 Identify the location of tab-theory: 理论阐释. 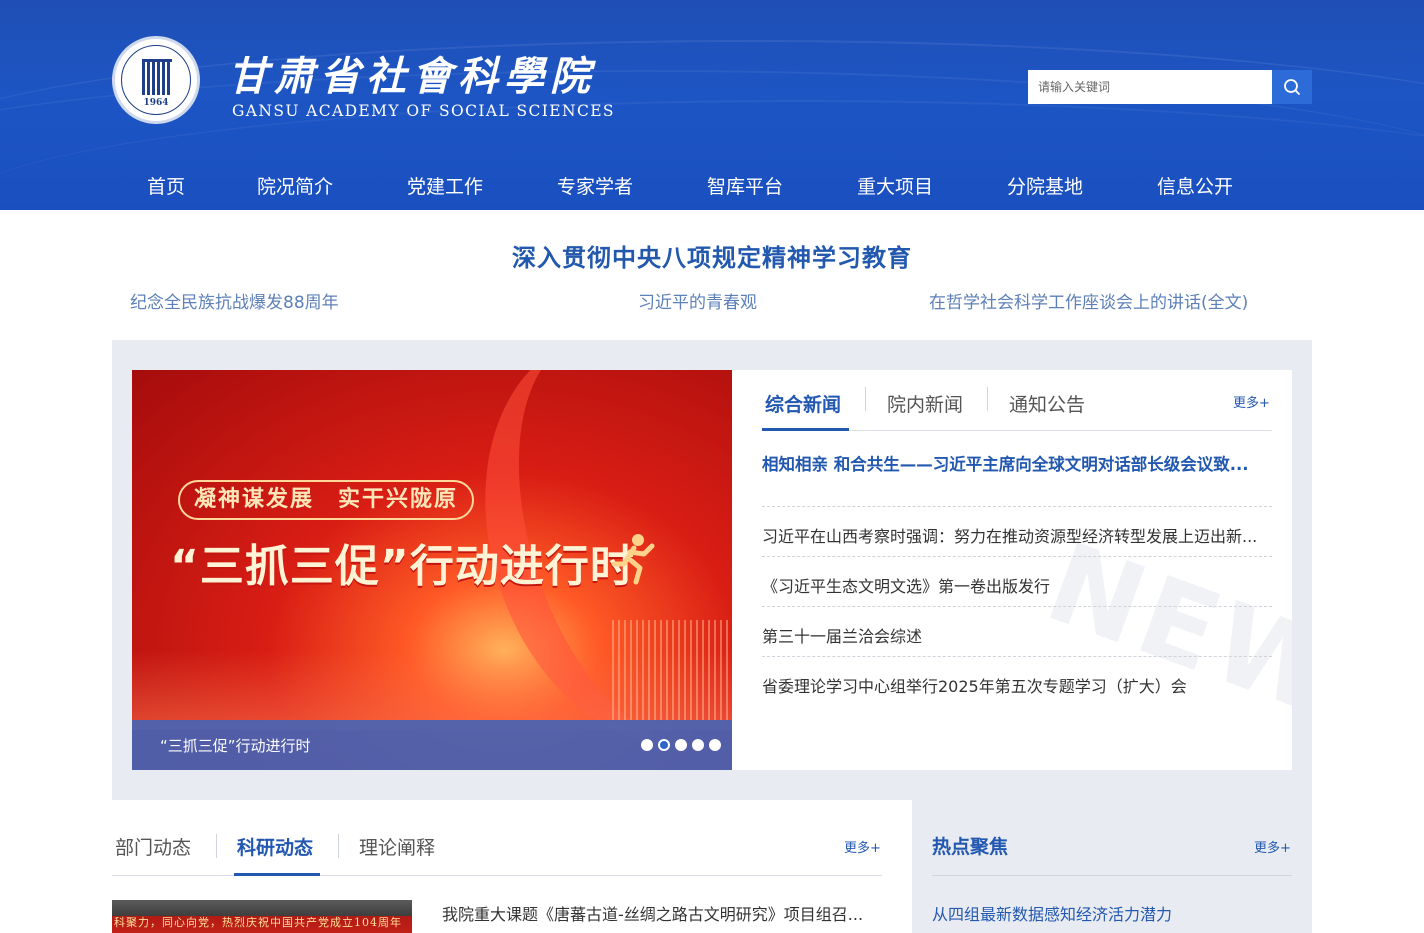
(397, 846).